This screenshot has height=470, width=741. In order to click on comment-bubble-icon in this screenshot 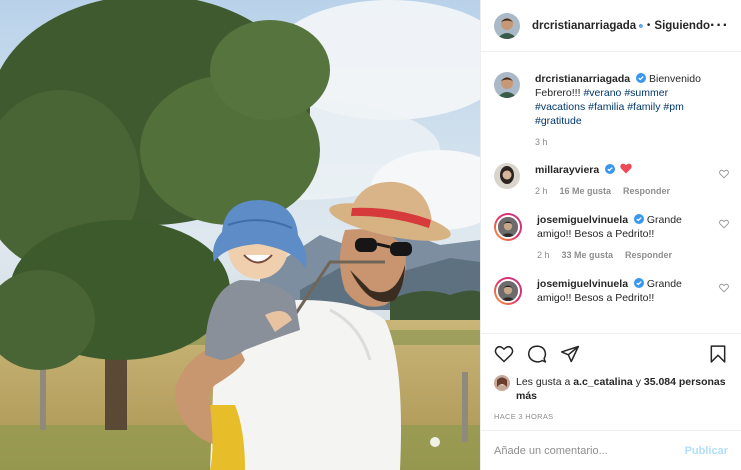, I will do `click(537, 354)`.